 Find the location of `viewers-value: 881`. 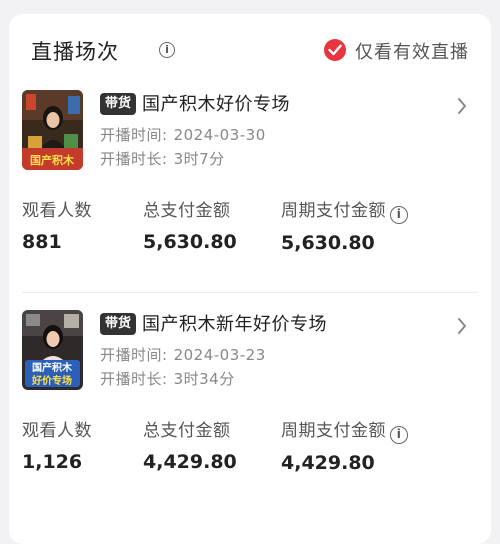

viewers-value: 881 is located at coordinates (42, 242).